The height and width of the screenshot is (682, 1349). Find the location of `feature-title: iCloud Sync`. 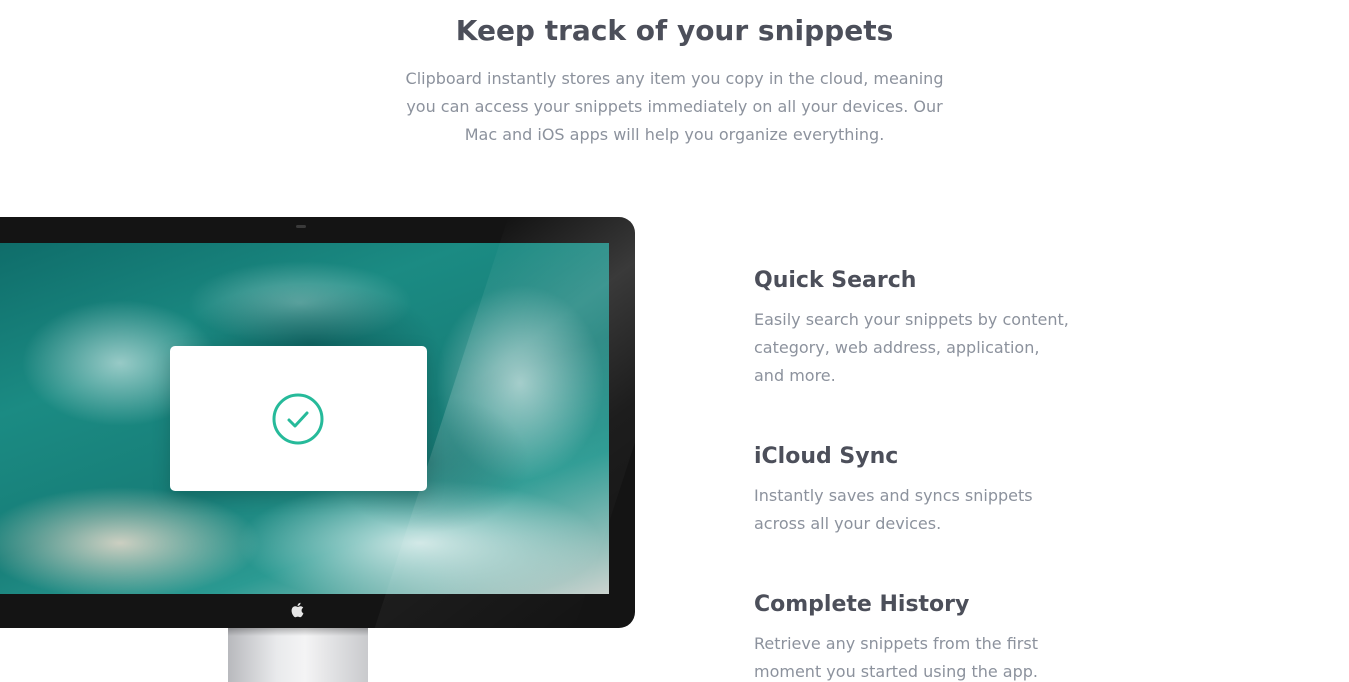

feature-title: iCloud Sync is located at coordinates (826, 456).